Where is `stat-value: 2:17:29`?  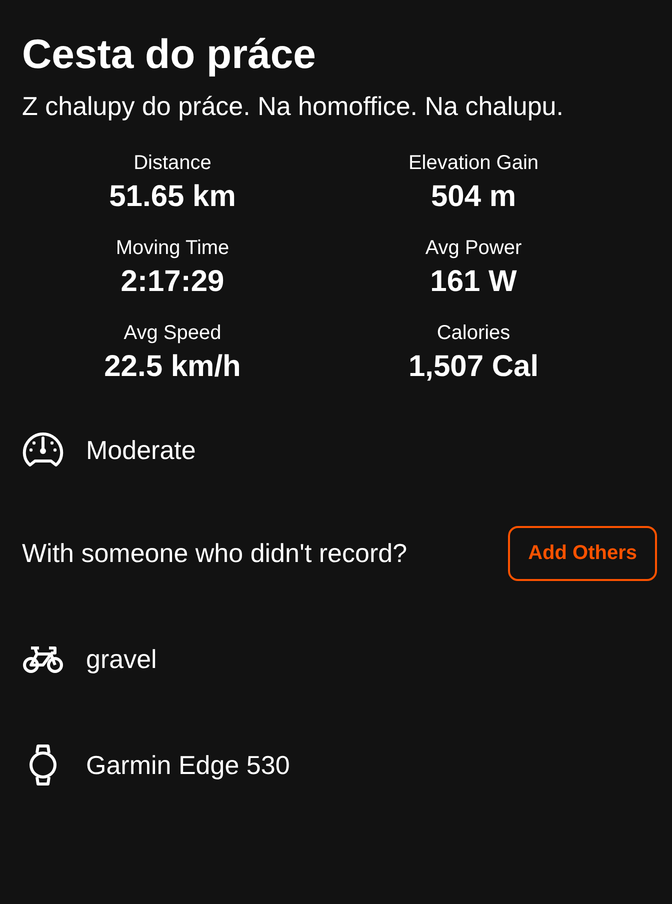 stat-value: 2:17:29 is located at coordinates (172, 282).